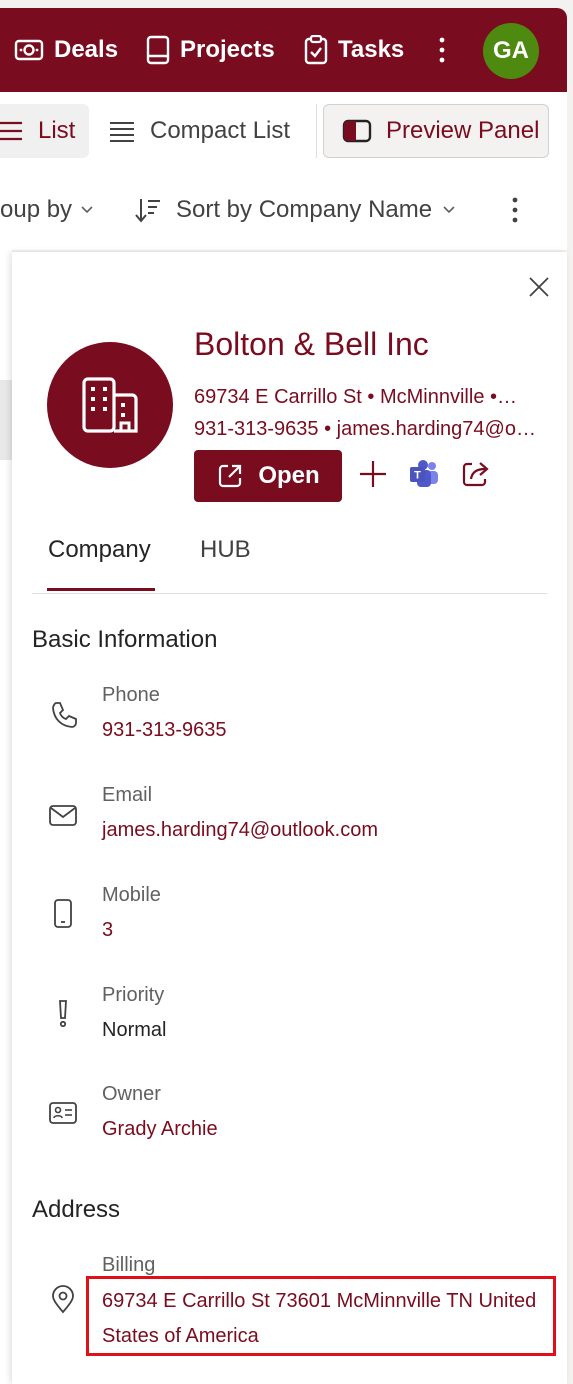 Image resolution: width=573 pixels, height=1384 pixels. I want to click on view-compact-list-label: Compact List, so click(220, 130).